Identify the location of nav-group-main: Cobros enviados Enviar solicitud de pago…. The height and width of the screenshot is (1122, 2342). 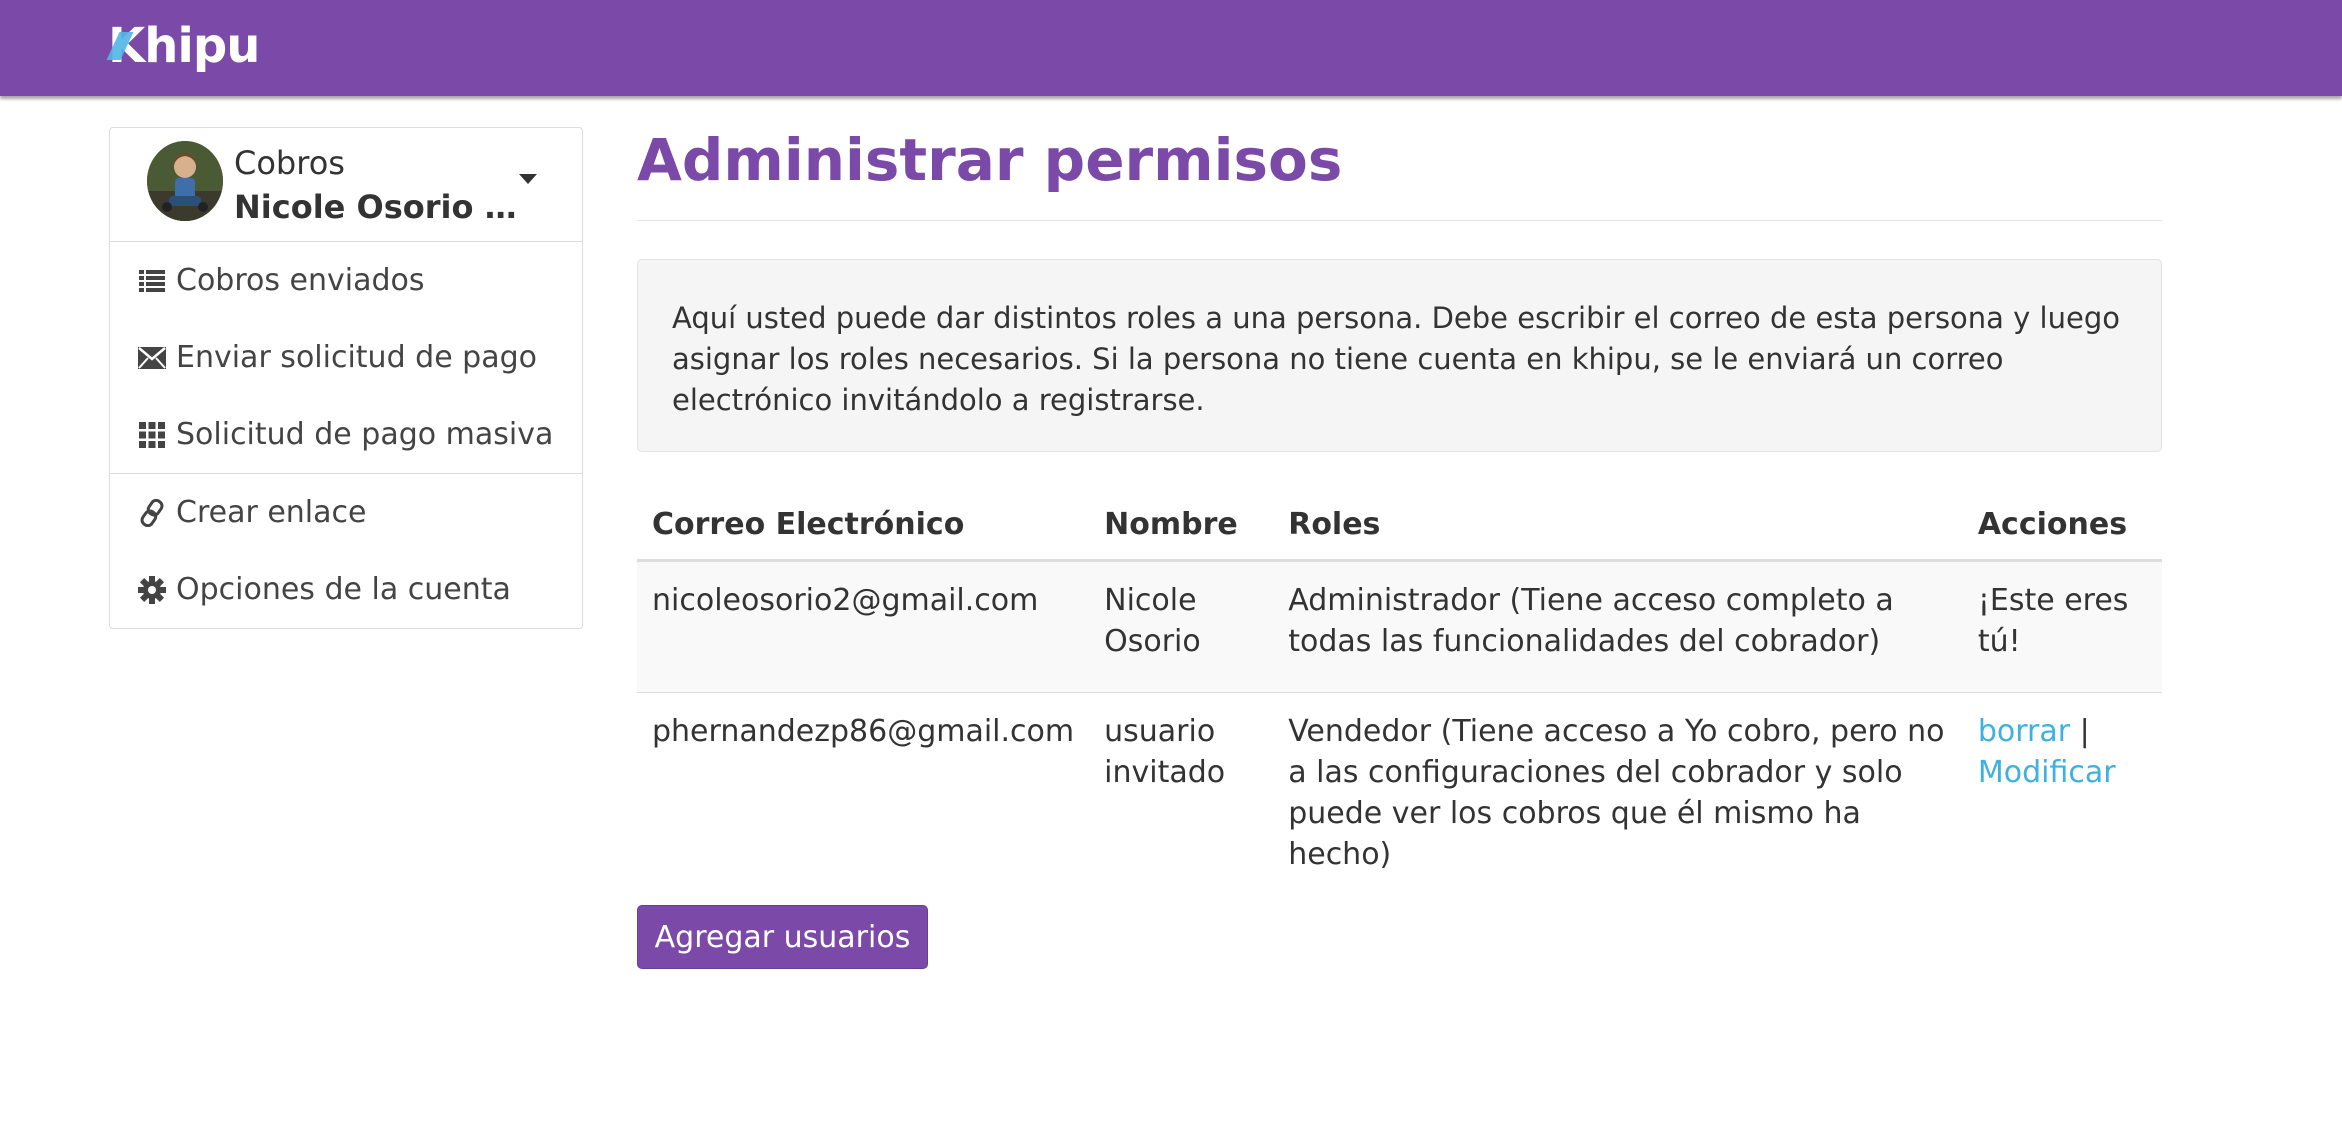
(346, 358).